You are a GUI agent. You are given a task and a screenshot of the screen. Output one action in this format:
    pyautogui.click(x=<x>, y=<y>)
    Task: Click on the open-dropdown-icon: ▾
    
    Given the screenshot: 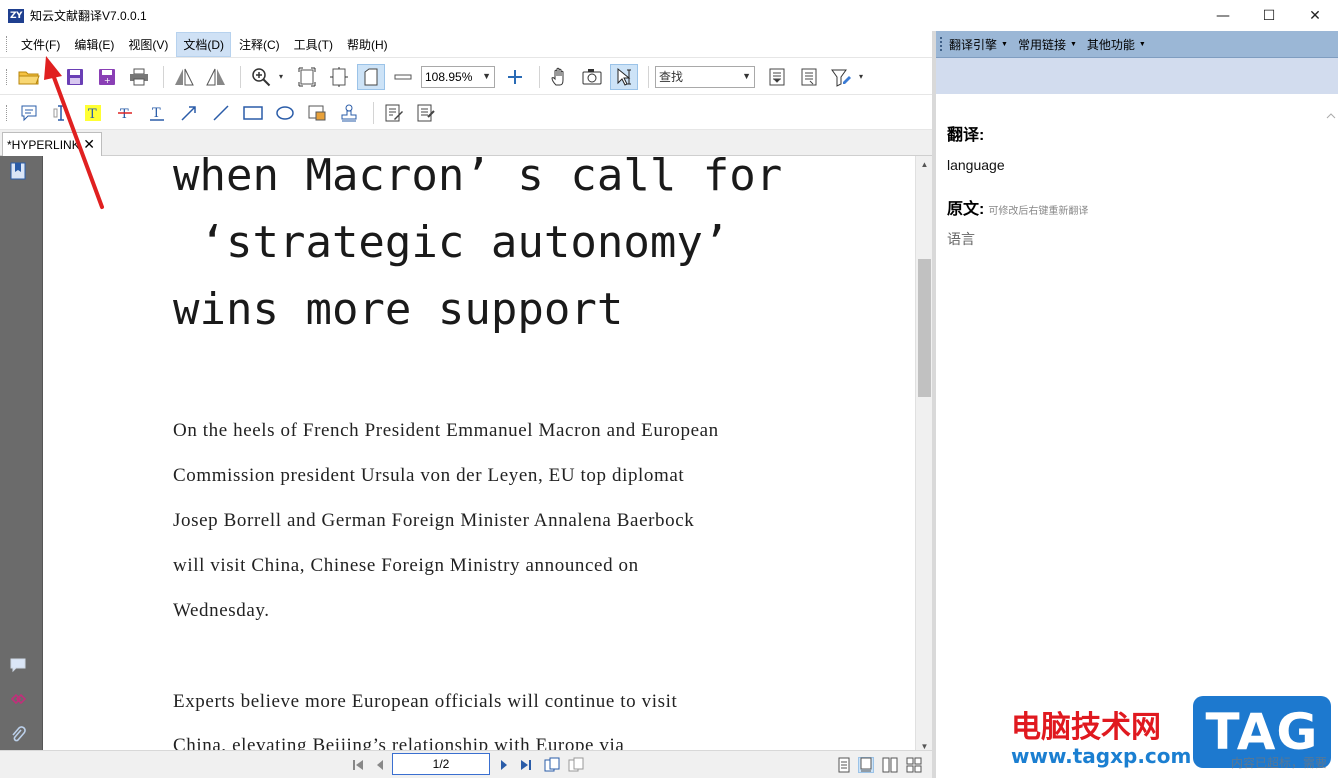 What is the action you would take?
    pyautogui.click(x=52, y=76)
    